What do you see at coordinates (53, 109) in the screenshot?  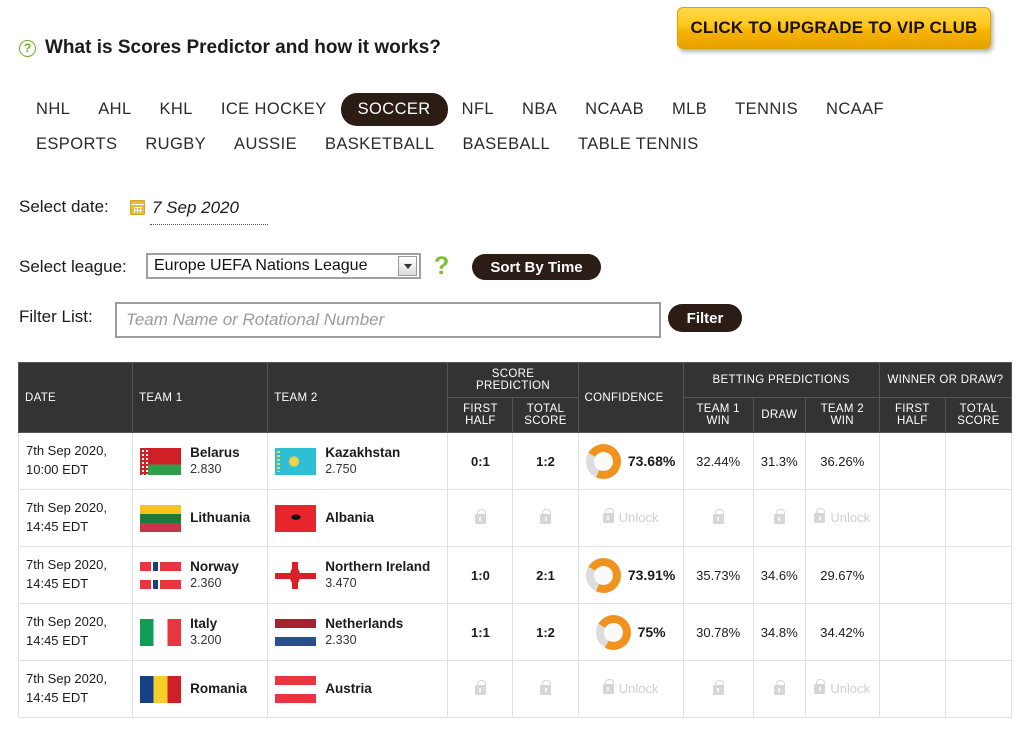 I see `tab-nhl: NHL` at bounding box center [53, 109].